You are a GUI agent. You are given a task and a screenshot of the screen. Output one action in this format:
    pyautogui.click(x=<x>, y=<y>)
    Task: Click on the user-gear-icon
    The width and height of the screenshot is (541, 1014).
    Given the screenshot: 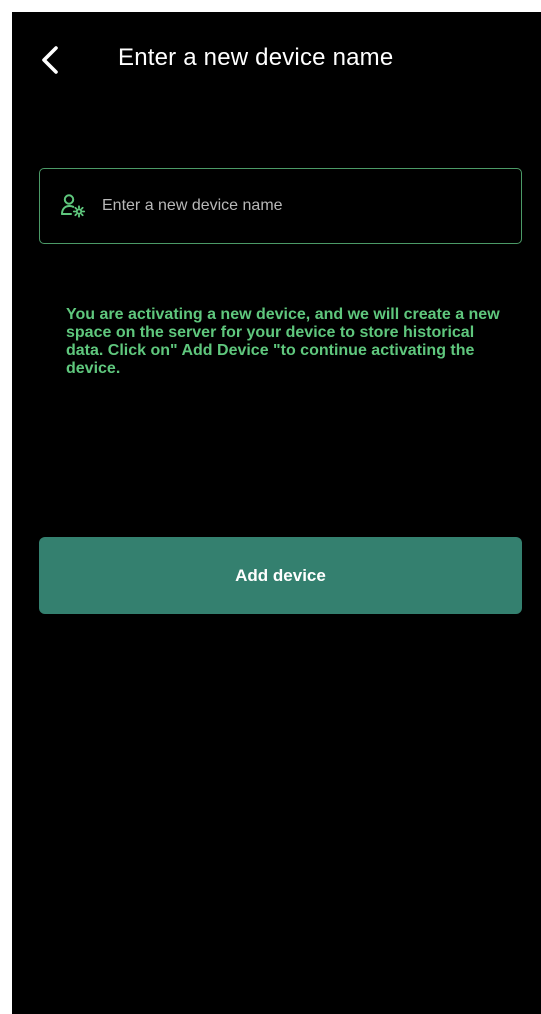 What is the action you would take?
    pyautogui.click(x=73, y=206)
    